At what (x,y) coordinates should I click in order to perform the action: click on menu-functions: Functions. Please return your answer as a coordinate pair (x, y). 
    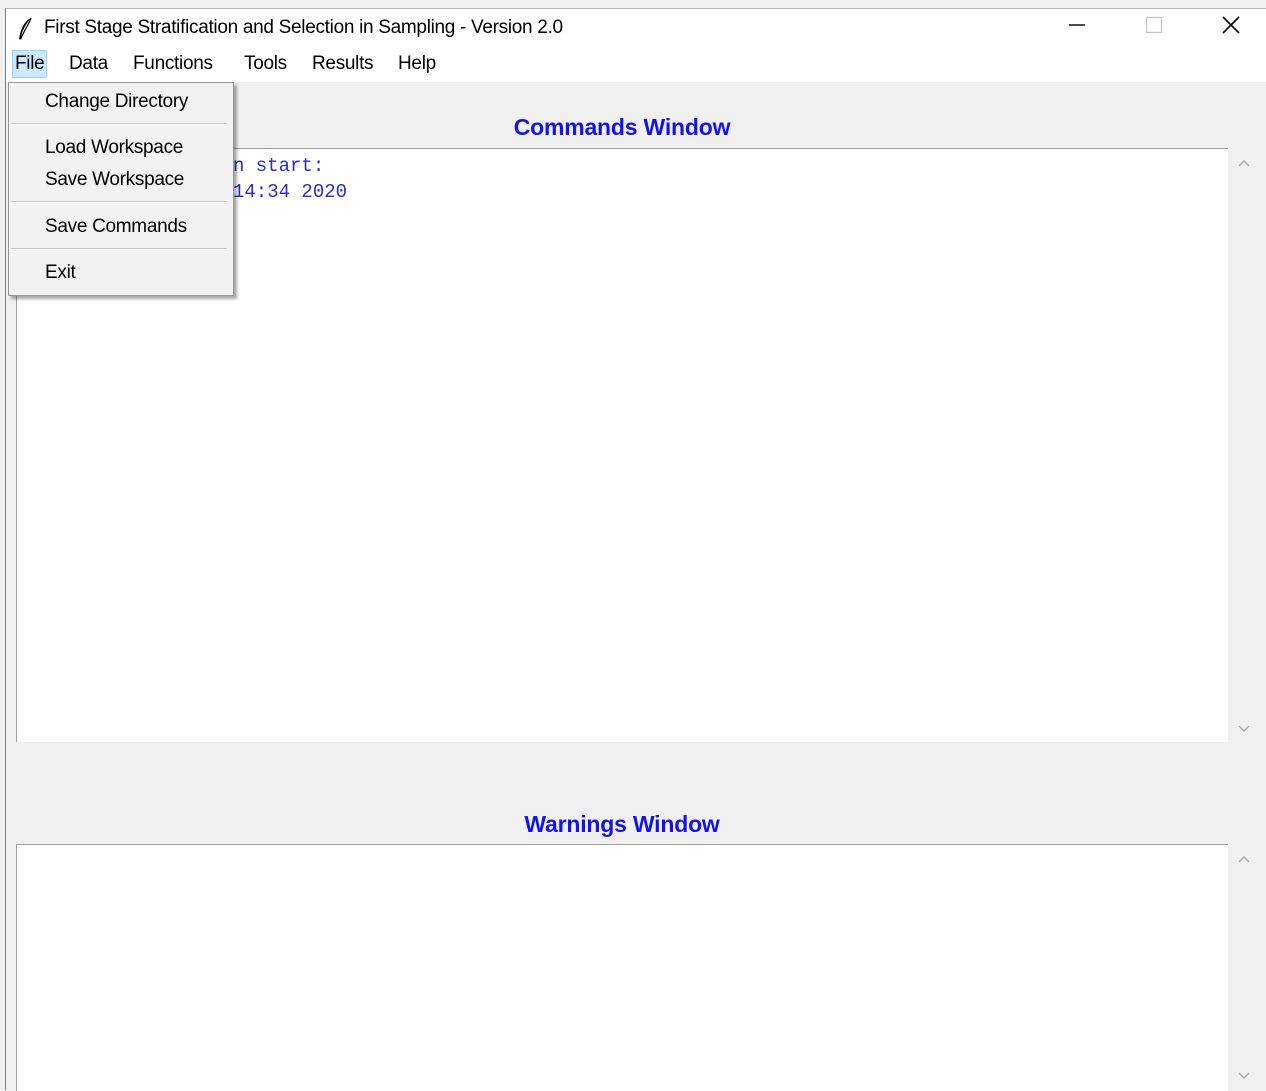
    Looking at the image, I should click on (173, 64).